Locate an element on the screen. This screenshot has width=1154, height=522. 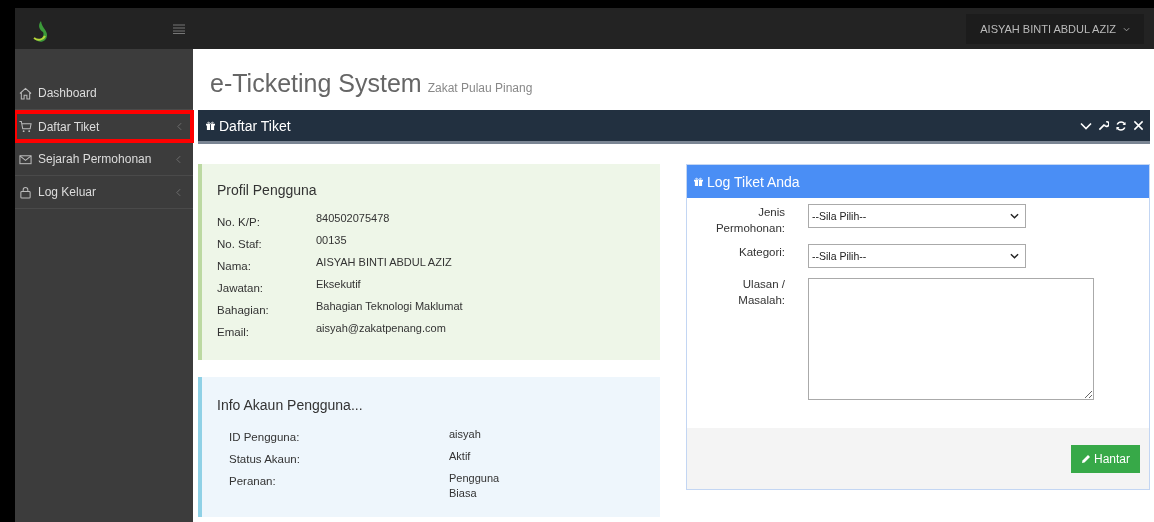
field-label: Email: is located at coordinates (233, 332).